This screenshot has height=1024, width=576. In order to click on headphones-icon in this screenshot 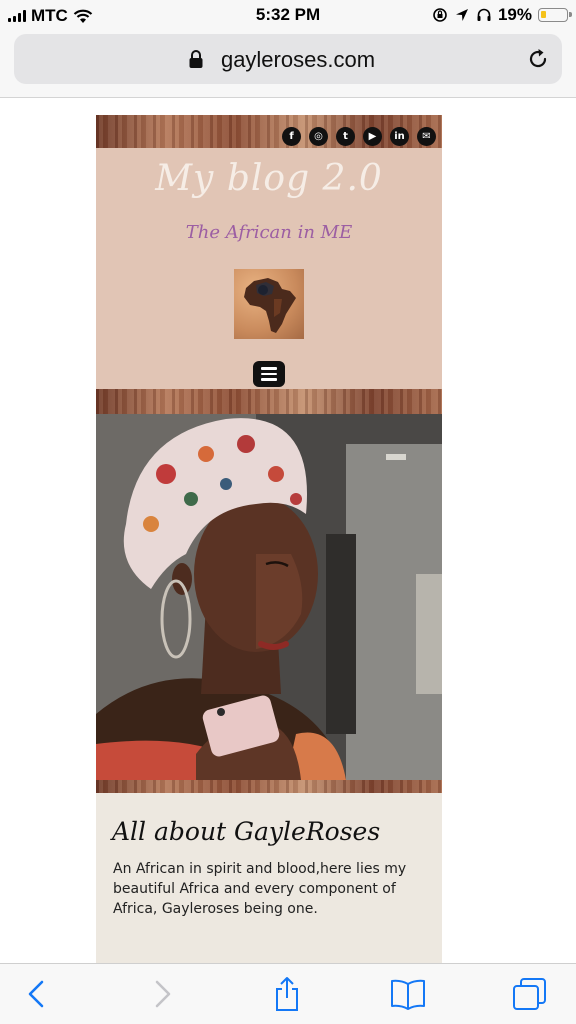, I will do `click(484, 14)`.